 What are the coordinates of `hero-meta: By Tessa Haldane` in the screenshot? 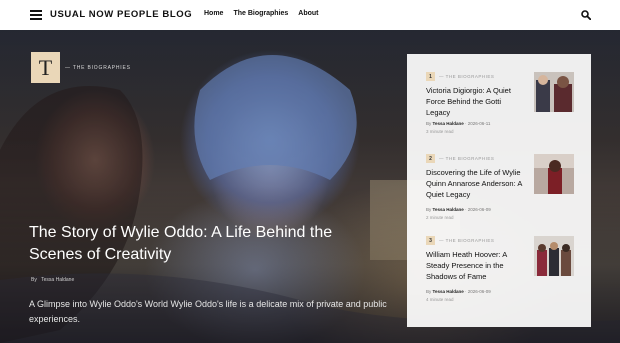 It's located at (52, 280).